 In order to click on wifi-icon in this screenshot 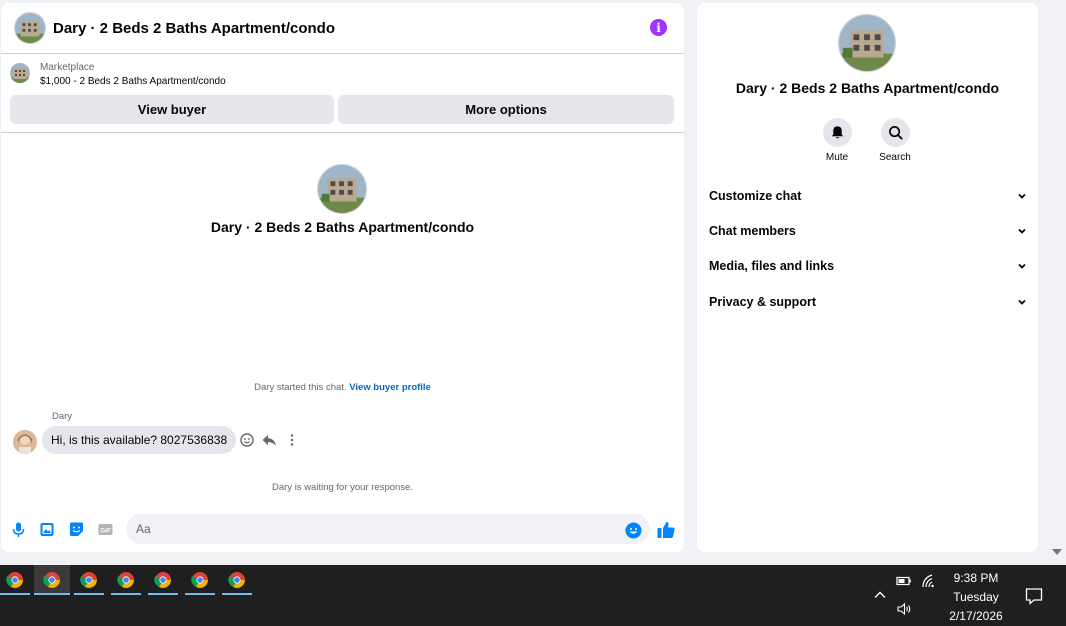, I will do `click(929, 581)`.